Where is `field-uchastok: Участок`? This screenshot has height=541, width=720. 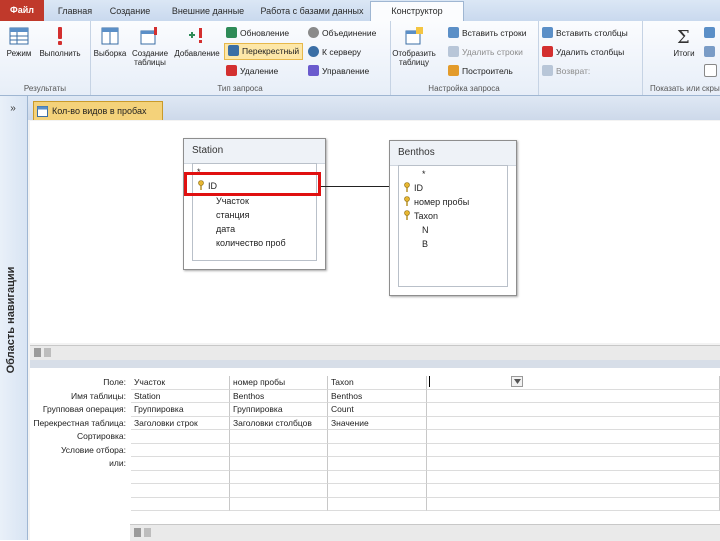
field-uchastok: Участок is located at coordinates (232, 201).